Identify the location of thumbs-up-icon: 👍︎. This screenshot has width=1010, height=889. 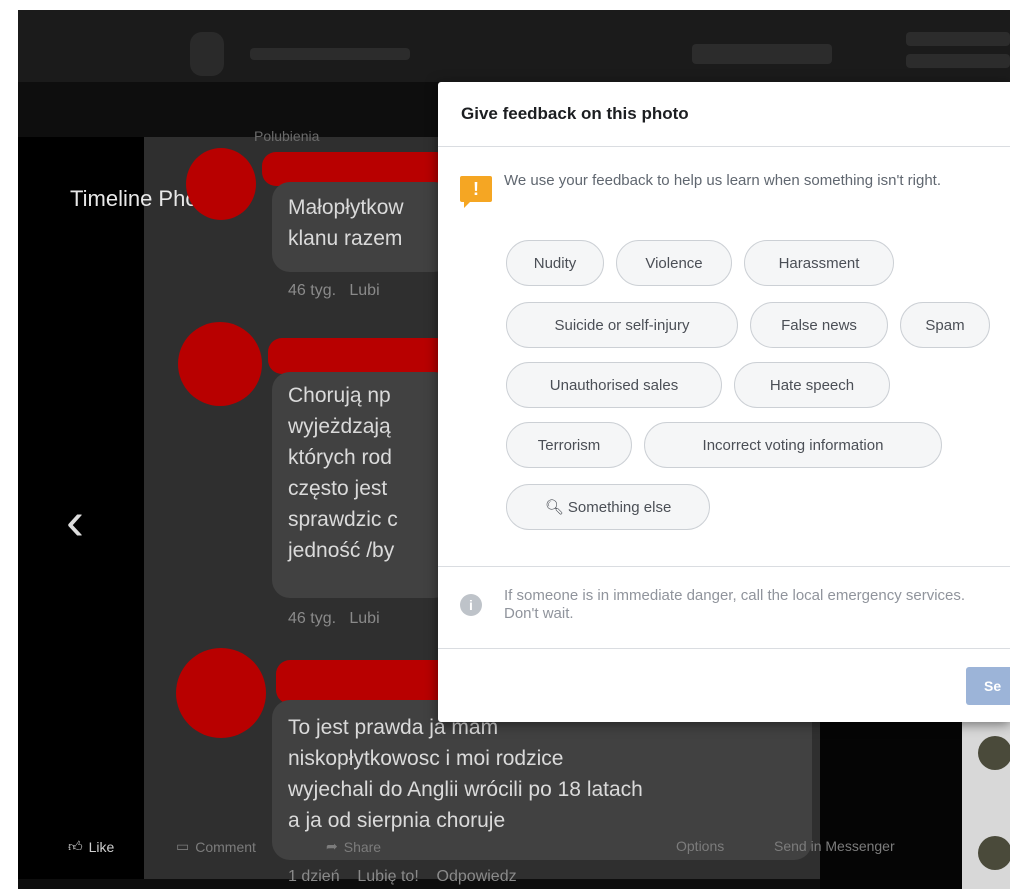
(75, 846).